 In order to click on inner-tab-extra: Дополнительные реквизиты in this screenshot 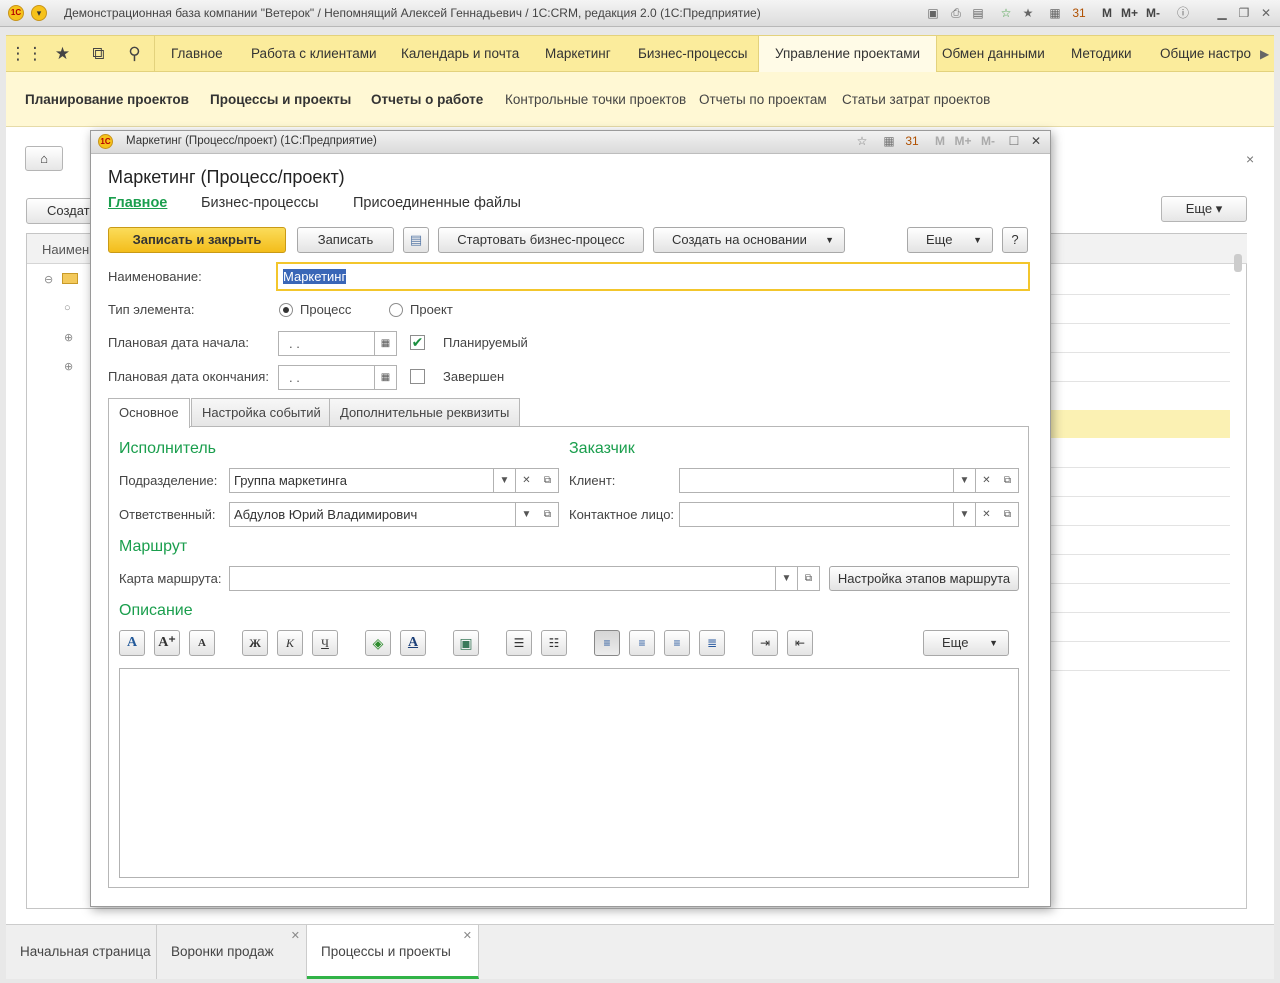, I will do `click(425, 412)`.